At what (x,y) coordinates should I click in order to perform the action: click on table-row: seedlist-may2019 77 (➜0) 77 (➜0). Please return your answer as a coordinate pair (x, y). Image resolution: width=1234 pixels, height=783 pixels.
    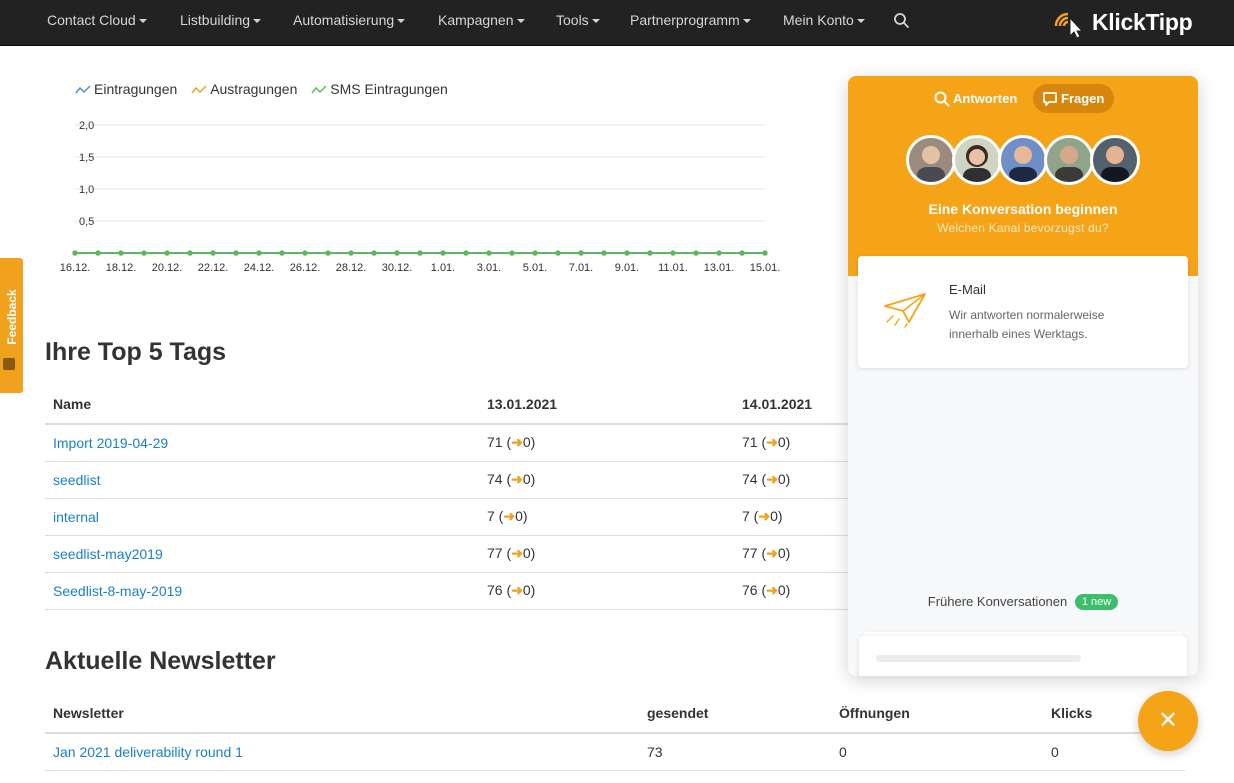
    Looking at the image, I should click on (455, 554).